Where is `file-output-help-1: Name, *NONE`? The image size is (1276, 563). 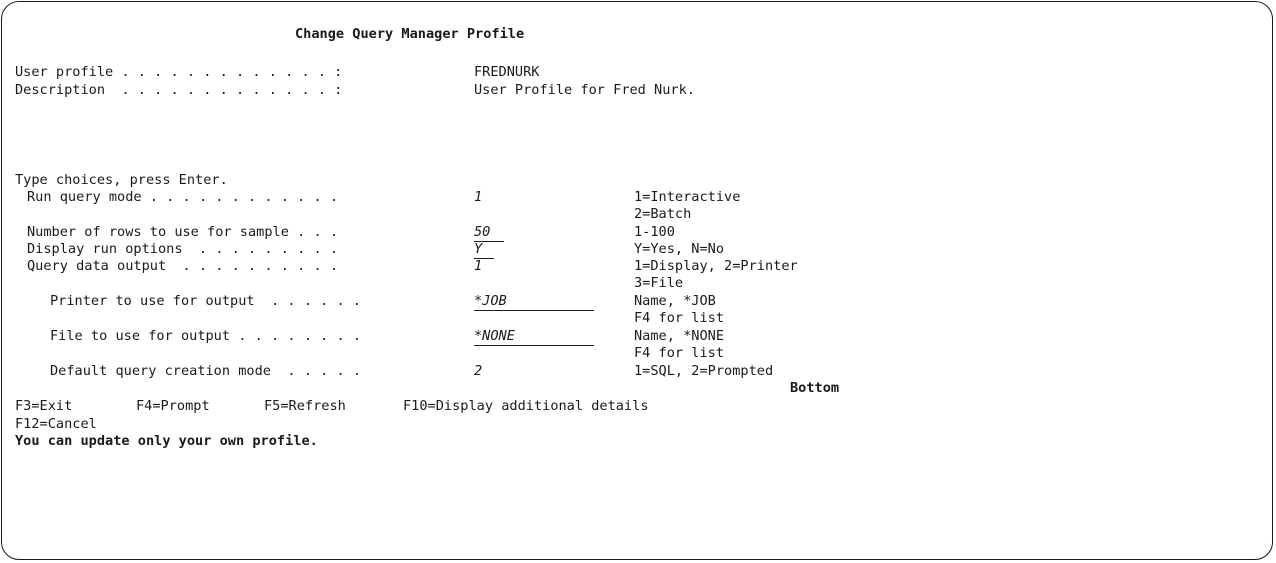 file-output-help-1: Name, *NONE is located at coordinates (679, 336).